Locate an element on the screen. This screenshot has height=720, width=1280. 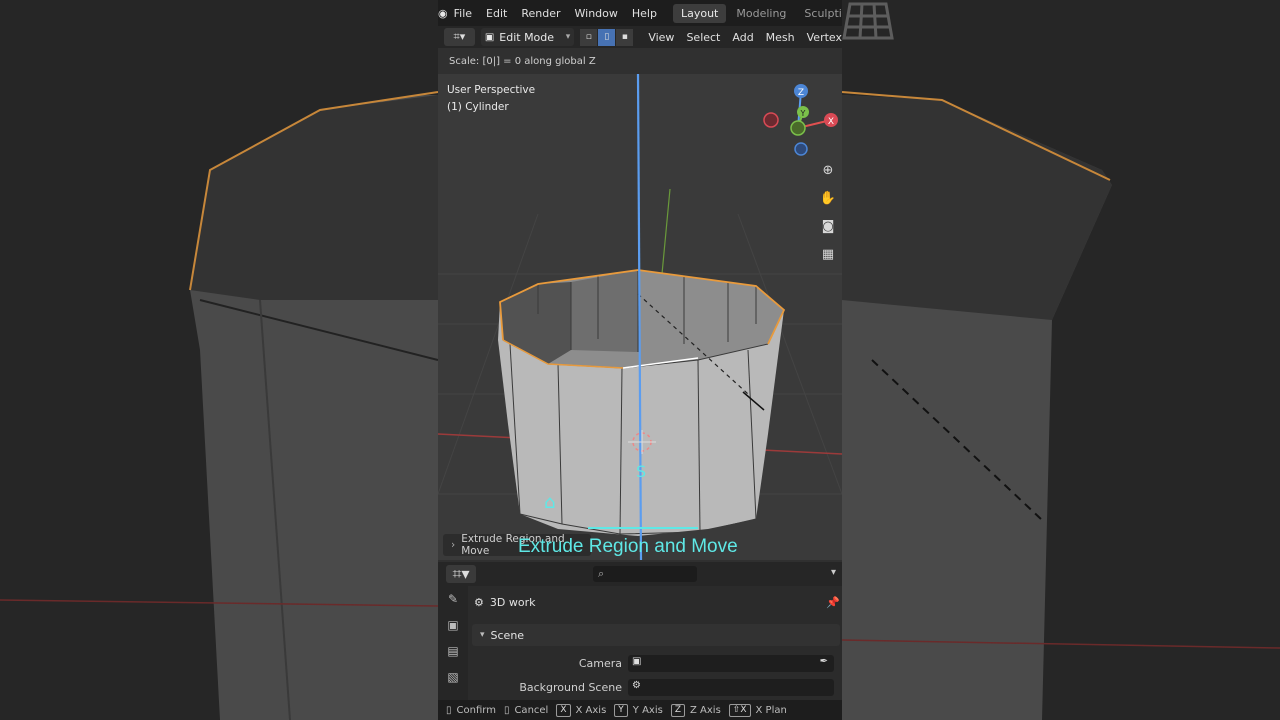
camera-field: ▣ ✒ is located at coordinates (731, 663).